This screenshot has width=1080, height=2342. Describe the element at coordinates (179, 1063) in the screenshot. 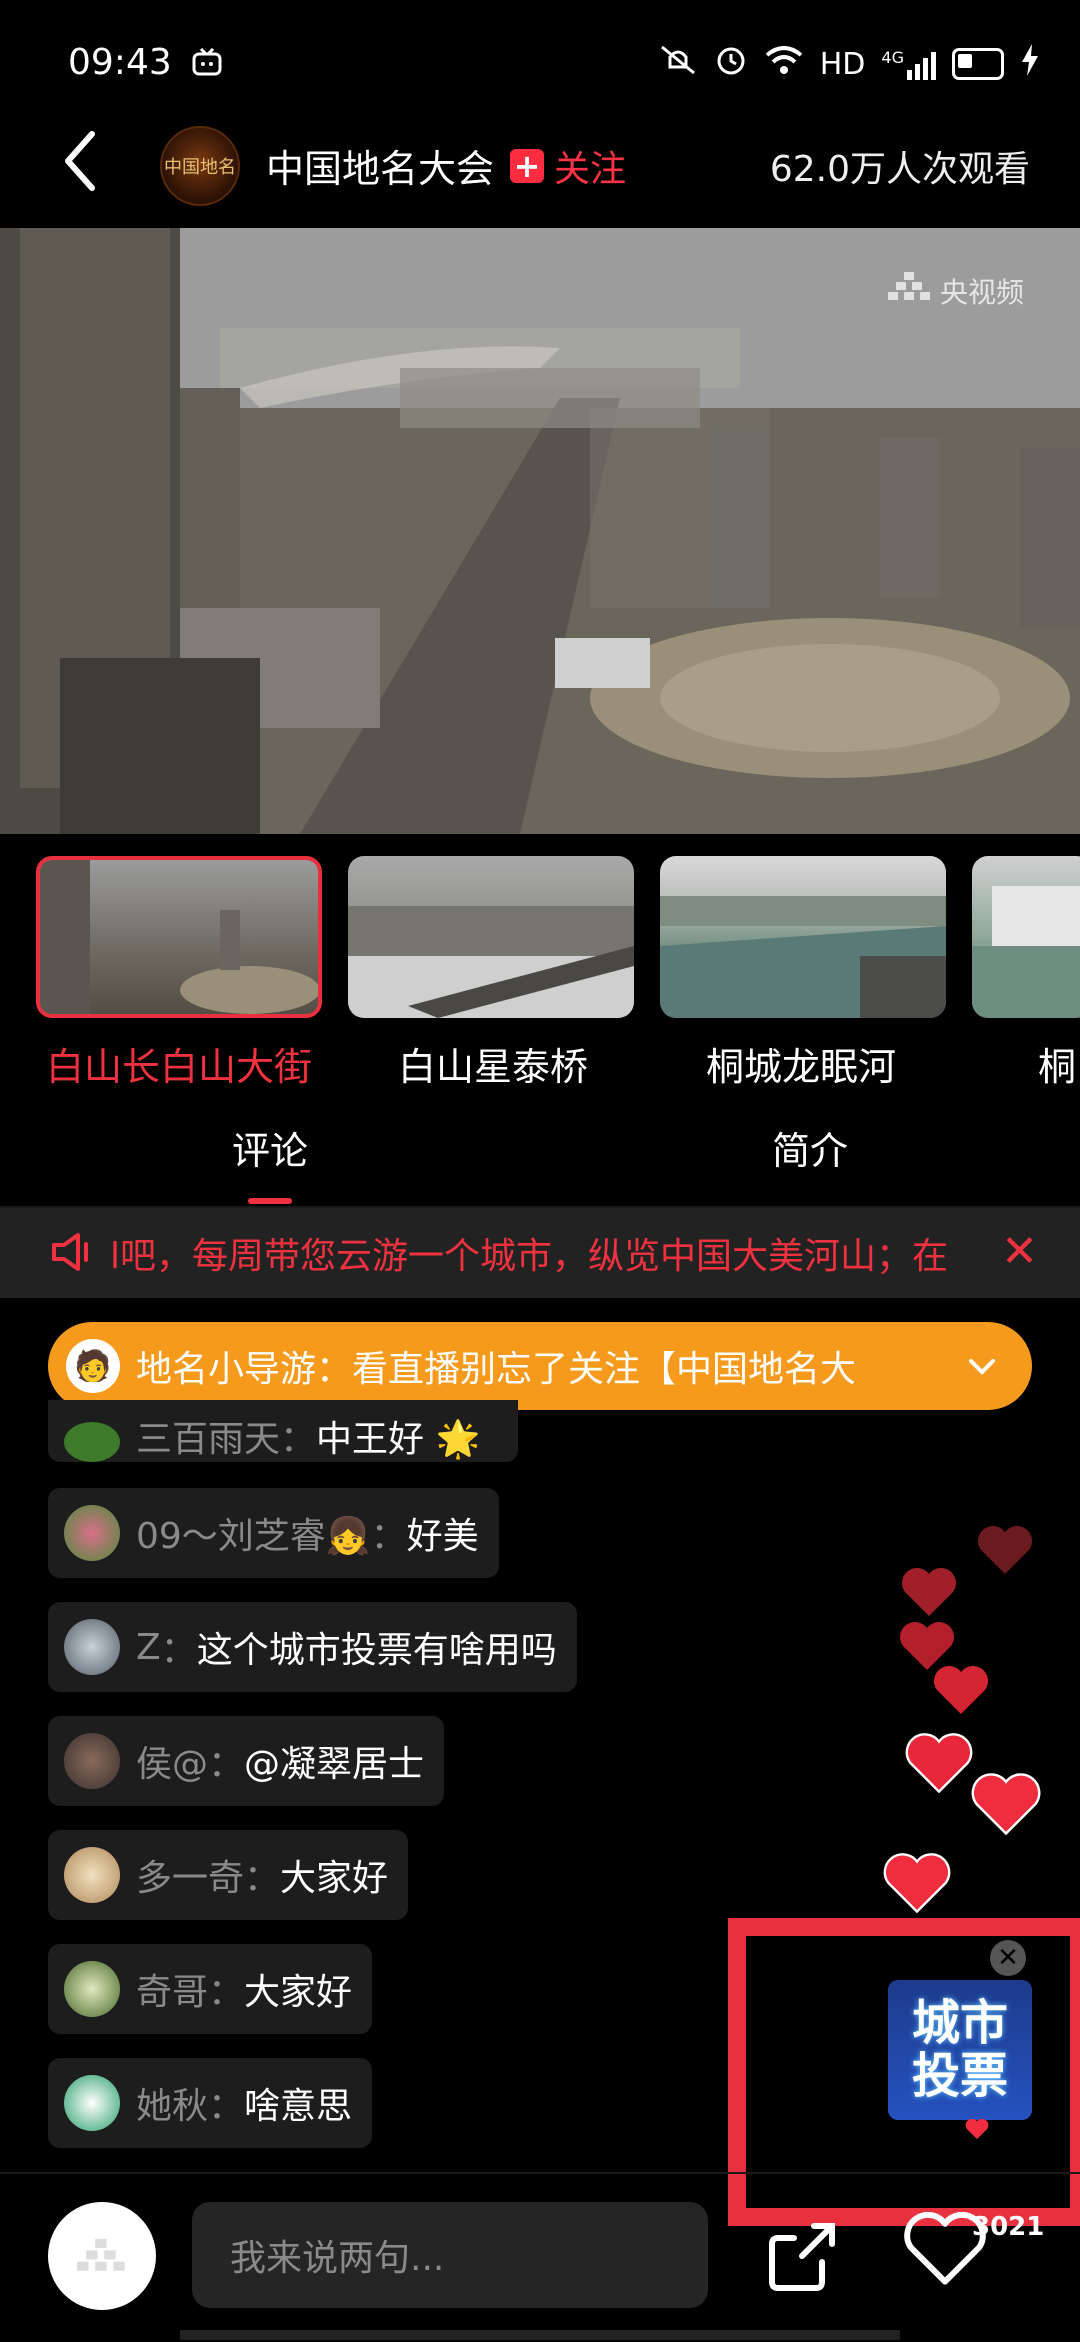

I see `thumbnail-label: 白山长白山大街` at that location.